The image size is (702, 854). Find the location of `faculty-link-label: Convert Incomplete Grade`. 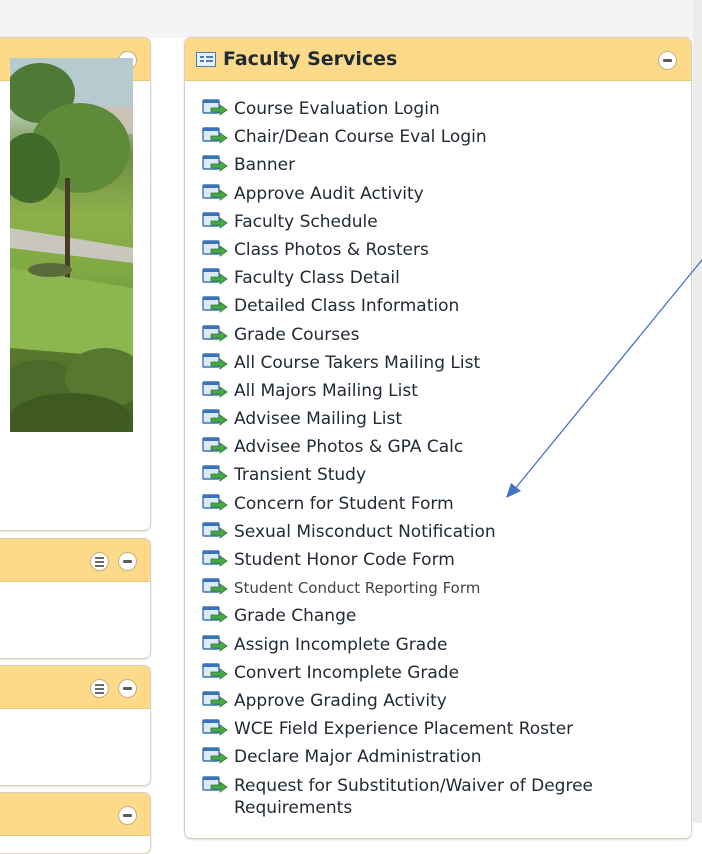

faculty-link-label: Convert Incomplete Grade is located at coordinates (346, 673).